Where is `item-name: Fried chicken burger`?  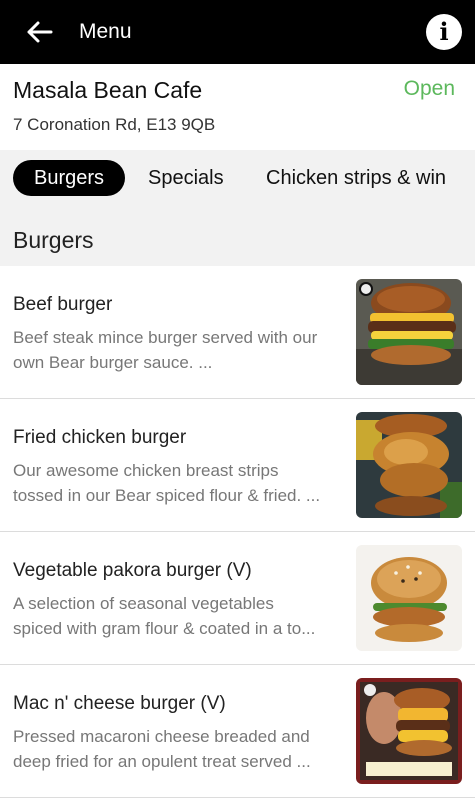 item-name: Fried chicken burger is located at coordinates (100, 437).